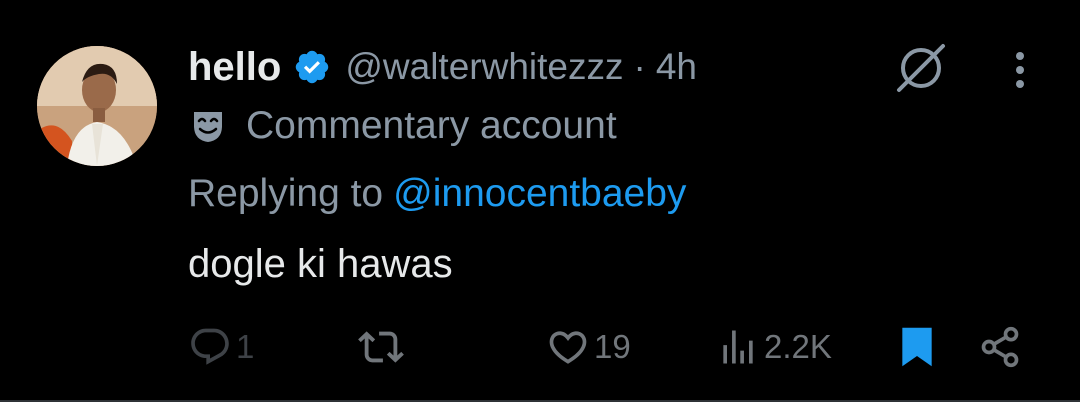  I want to click on views-icon, so click(738, 347).